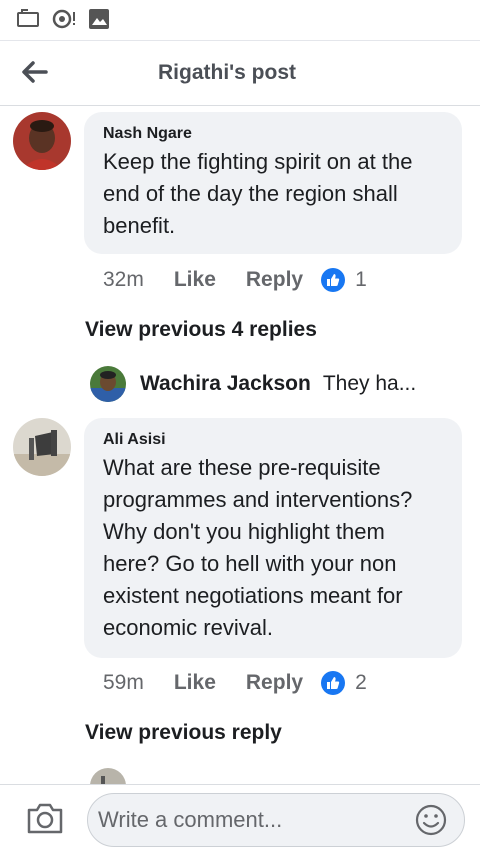 This screenshot has width=480, height=855. I want to click on reply-author: Wachira Jackson, so click(225, 383).